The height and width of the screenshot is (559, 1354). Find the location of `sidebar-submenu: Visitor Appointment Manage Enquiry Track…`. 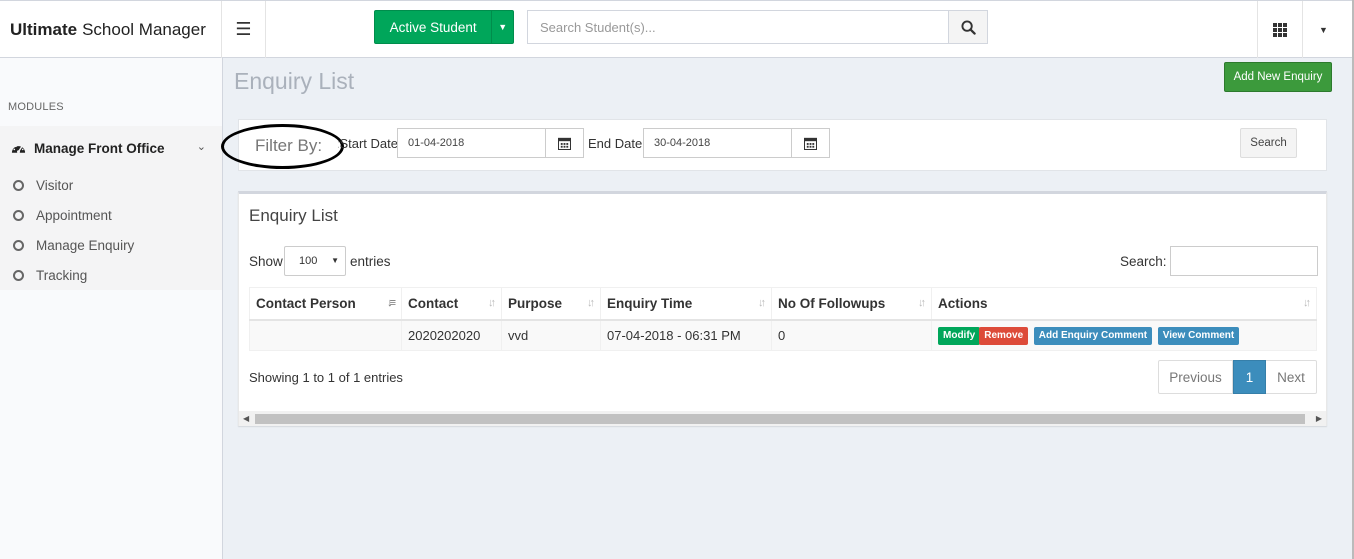

sidebar-submenu: Visitor Appointment Manage Enquiry Track… is located at coordinates (111, 230).